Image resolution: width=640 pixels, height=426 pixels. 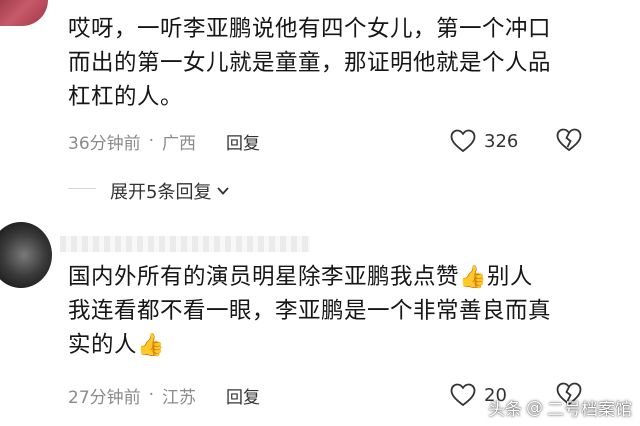 I want to click on comment-location: 江苏, so click(x=179, y=397).